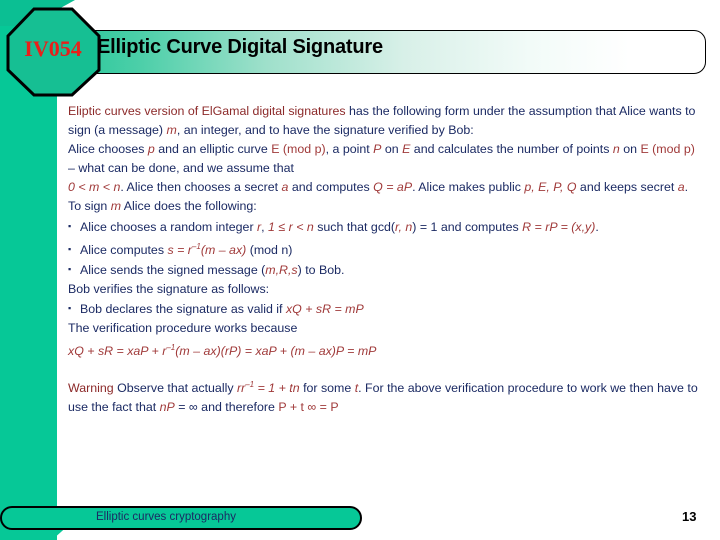 This screenshot has height=540, width=720. Describe the element at coordinates (331, 187) in the screenshot. I see `keygen-text-2: and computes` at that location.